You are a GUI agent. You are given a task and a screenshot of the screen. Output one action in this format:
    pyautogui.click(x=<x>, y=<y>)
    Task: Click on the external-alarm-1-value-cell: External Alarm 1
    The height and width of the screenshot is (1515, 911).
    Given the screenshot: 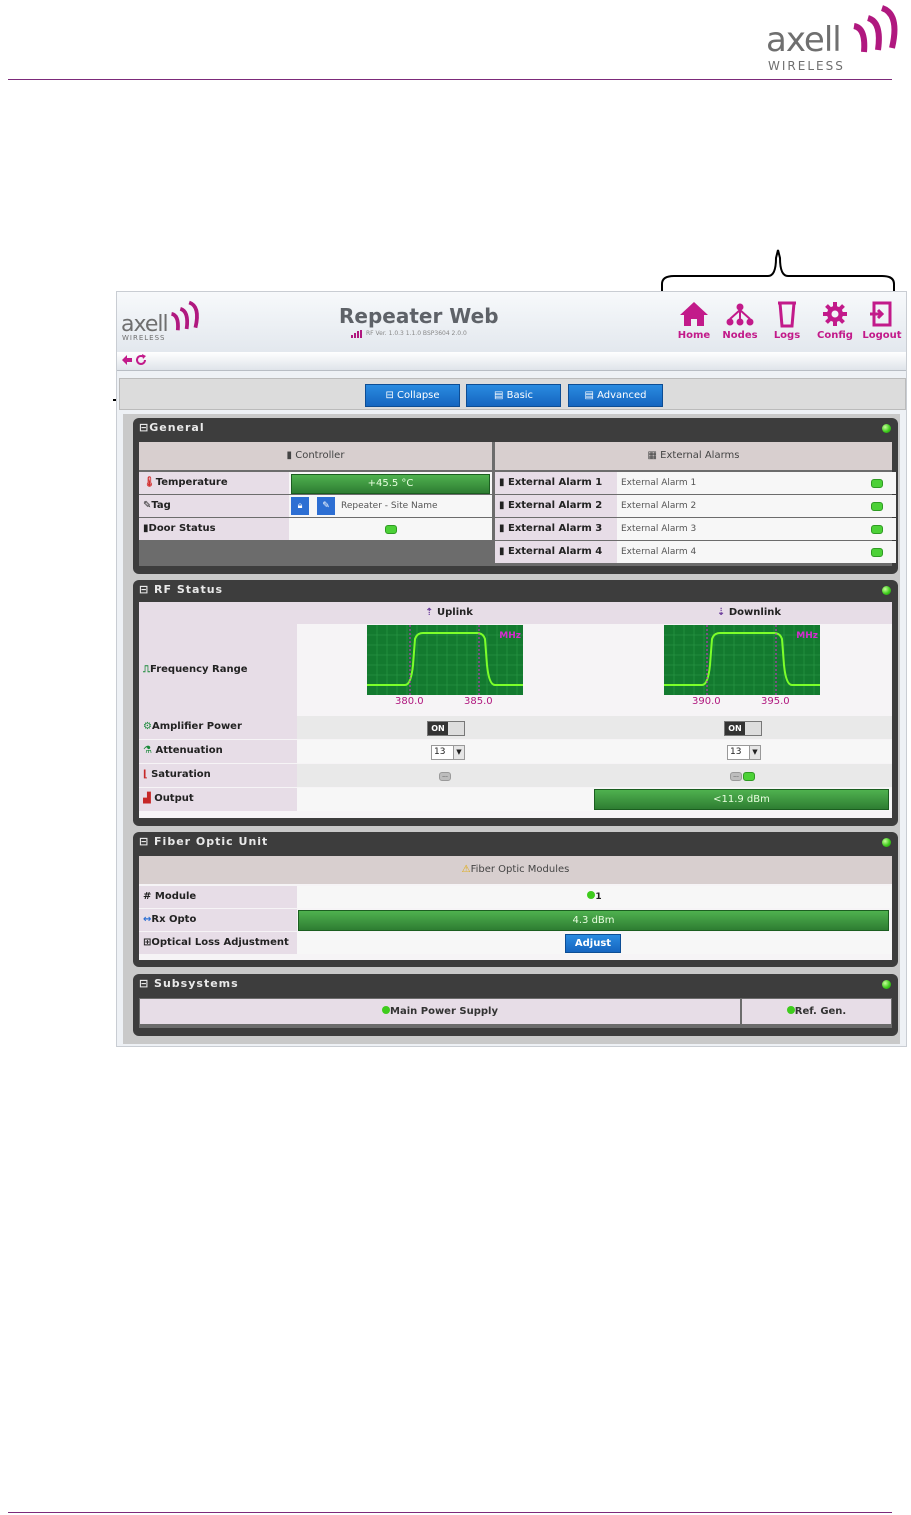 What is the action you would take?
    pyautogui.click(x=756, y=483)
    